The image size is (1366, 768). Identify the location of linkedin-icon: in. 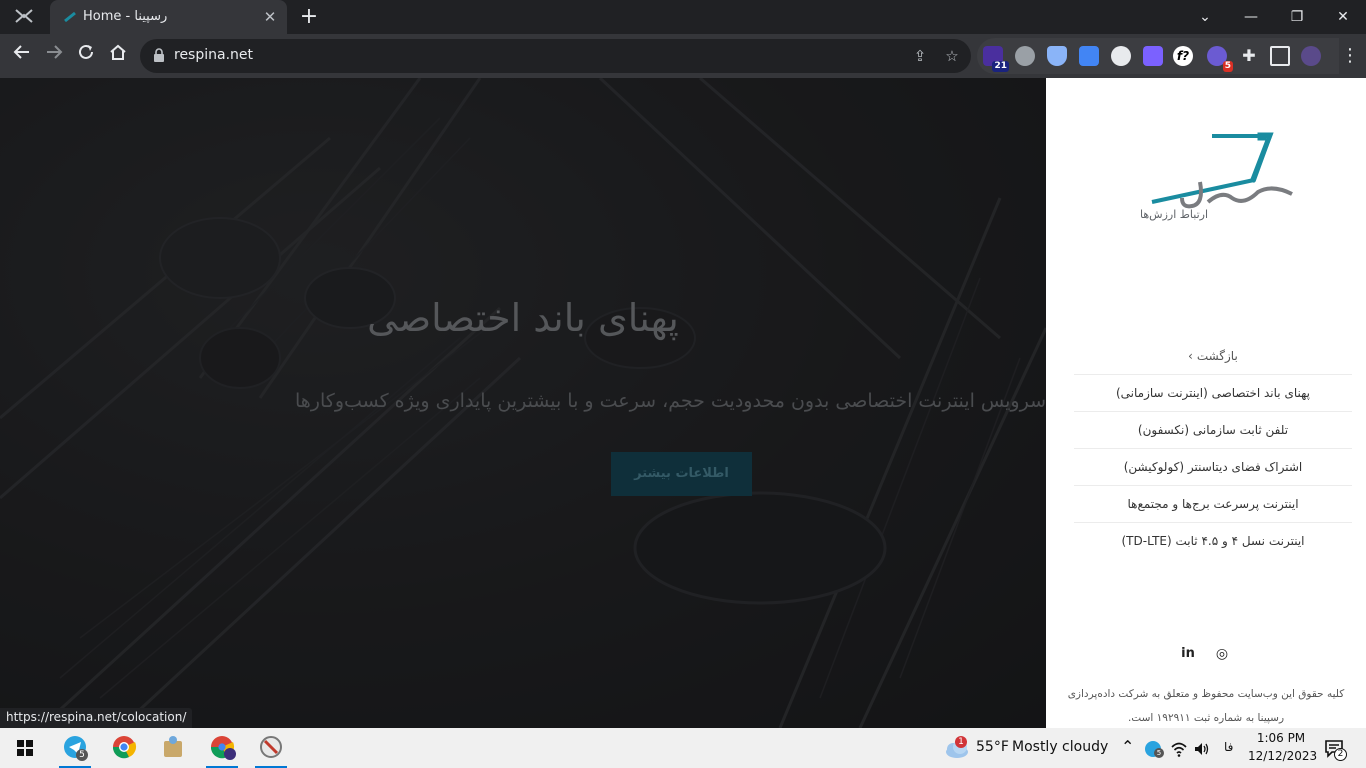
(1188, 654).